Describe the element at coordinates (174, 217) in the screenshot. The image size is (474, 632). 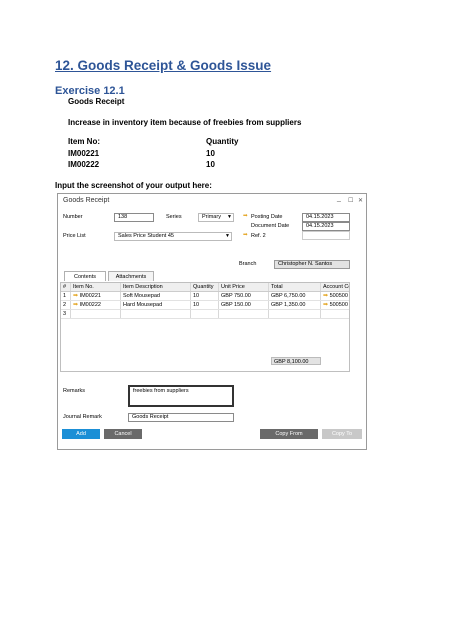
I see `series-label: Series` at that location.